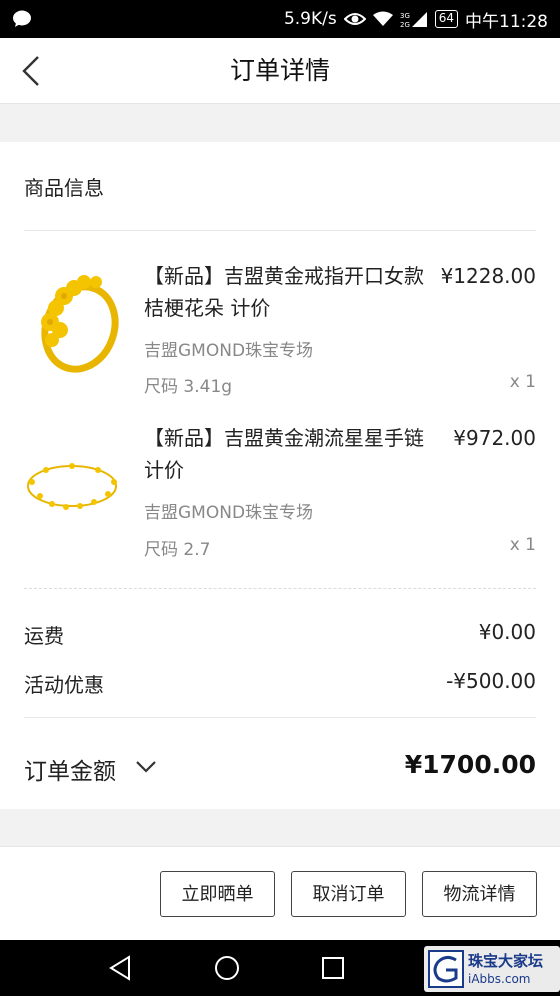  What do you see at coordinates (217, 894) in the screenshot?
I see `share-order-button: 立即晒单` at bounding box center [217, 894].